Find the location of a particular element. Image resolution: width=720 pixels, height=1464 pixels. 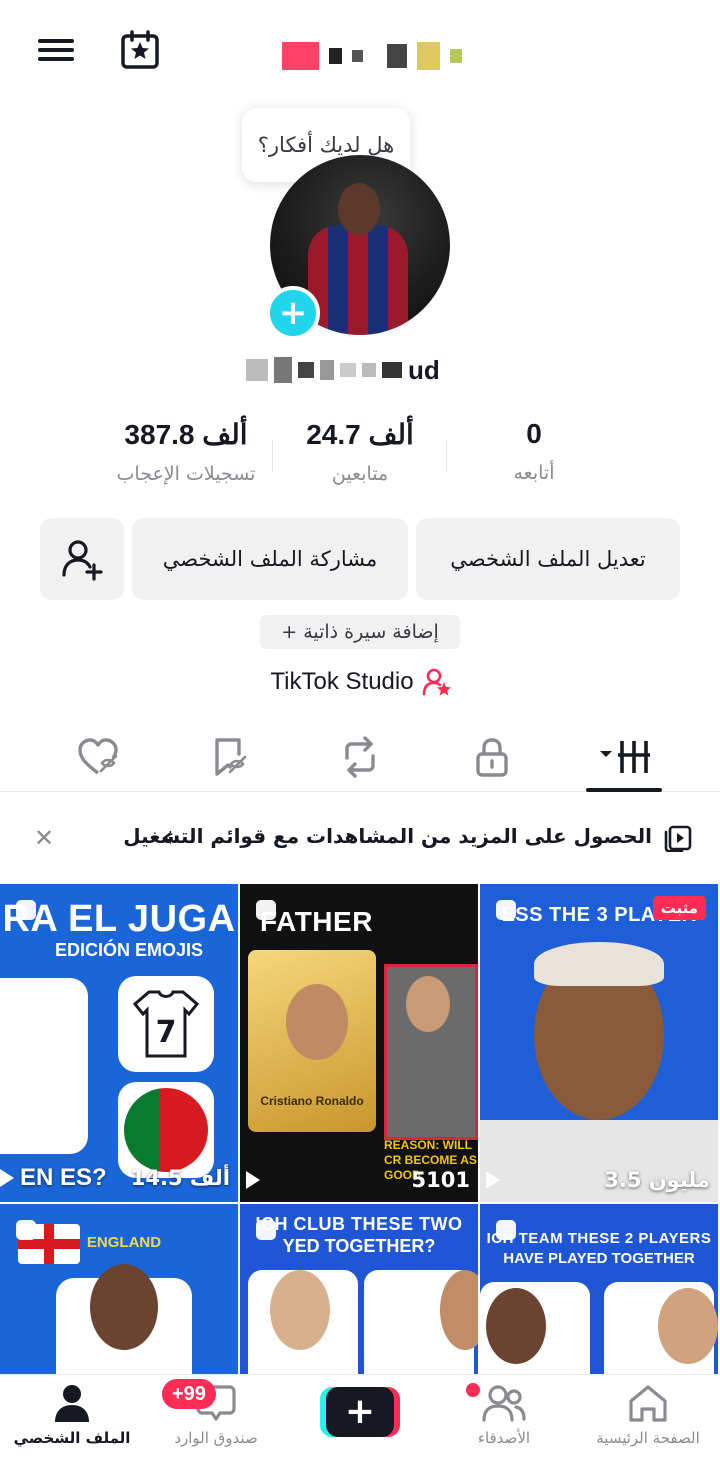

stat-likes: 387.8 ألف تسجيلات الإعجاب is located at coordinates (186, 451).